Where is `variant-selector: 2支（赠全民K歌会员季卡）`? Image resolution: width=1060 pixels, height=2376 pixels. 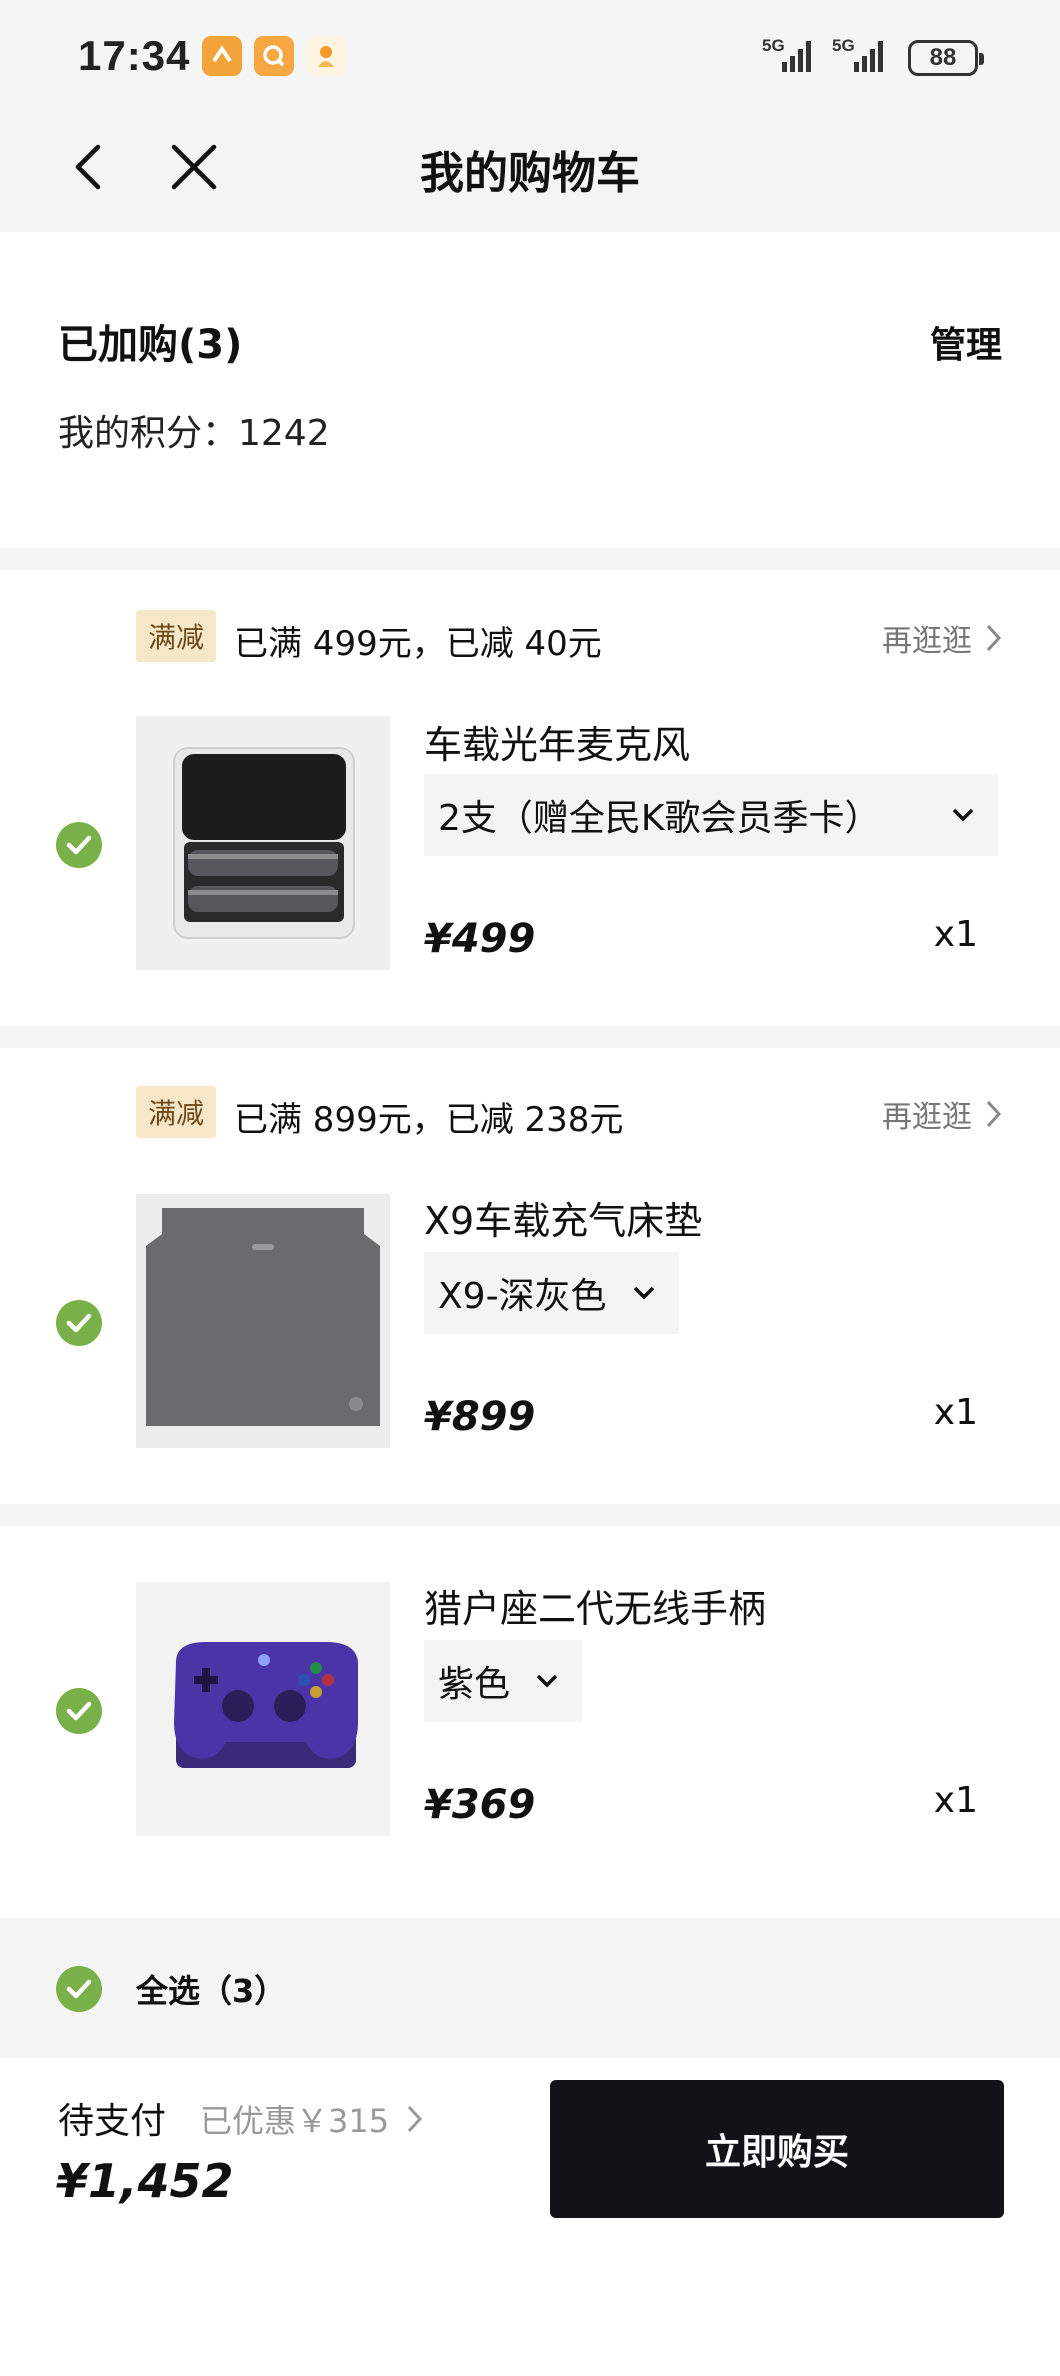 variant-selector: 2支（赠全民K歌会员季卡） is located at coordinates (711, 815).